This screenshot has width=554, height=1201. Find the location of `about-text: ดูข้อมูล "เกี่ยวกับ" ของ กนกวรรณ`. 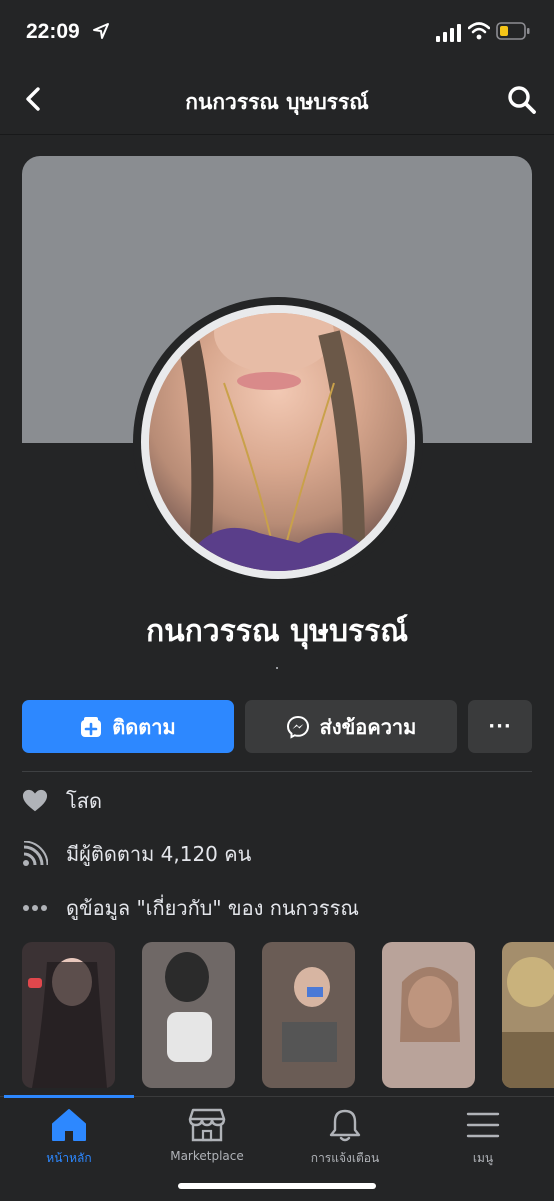

about-text: ดูข้อมูล "เกี่ยวกับ" ของ กนกวรรณ is located at coordinates (212, 908).